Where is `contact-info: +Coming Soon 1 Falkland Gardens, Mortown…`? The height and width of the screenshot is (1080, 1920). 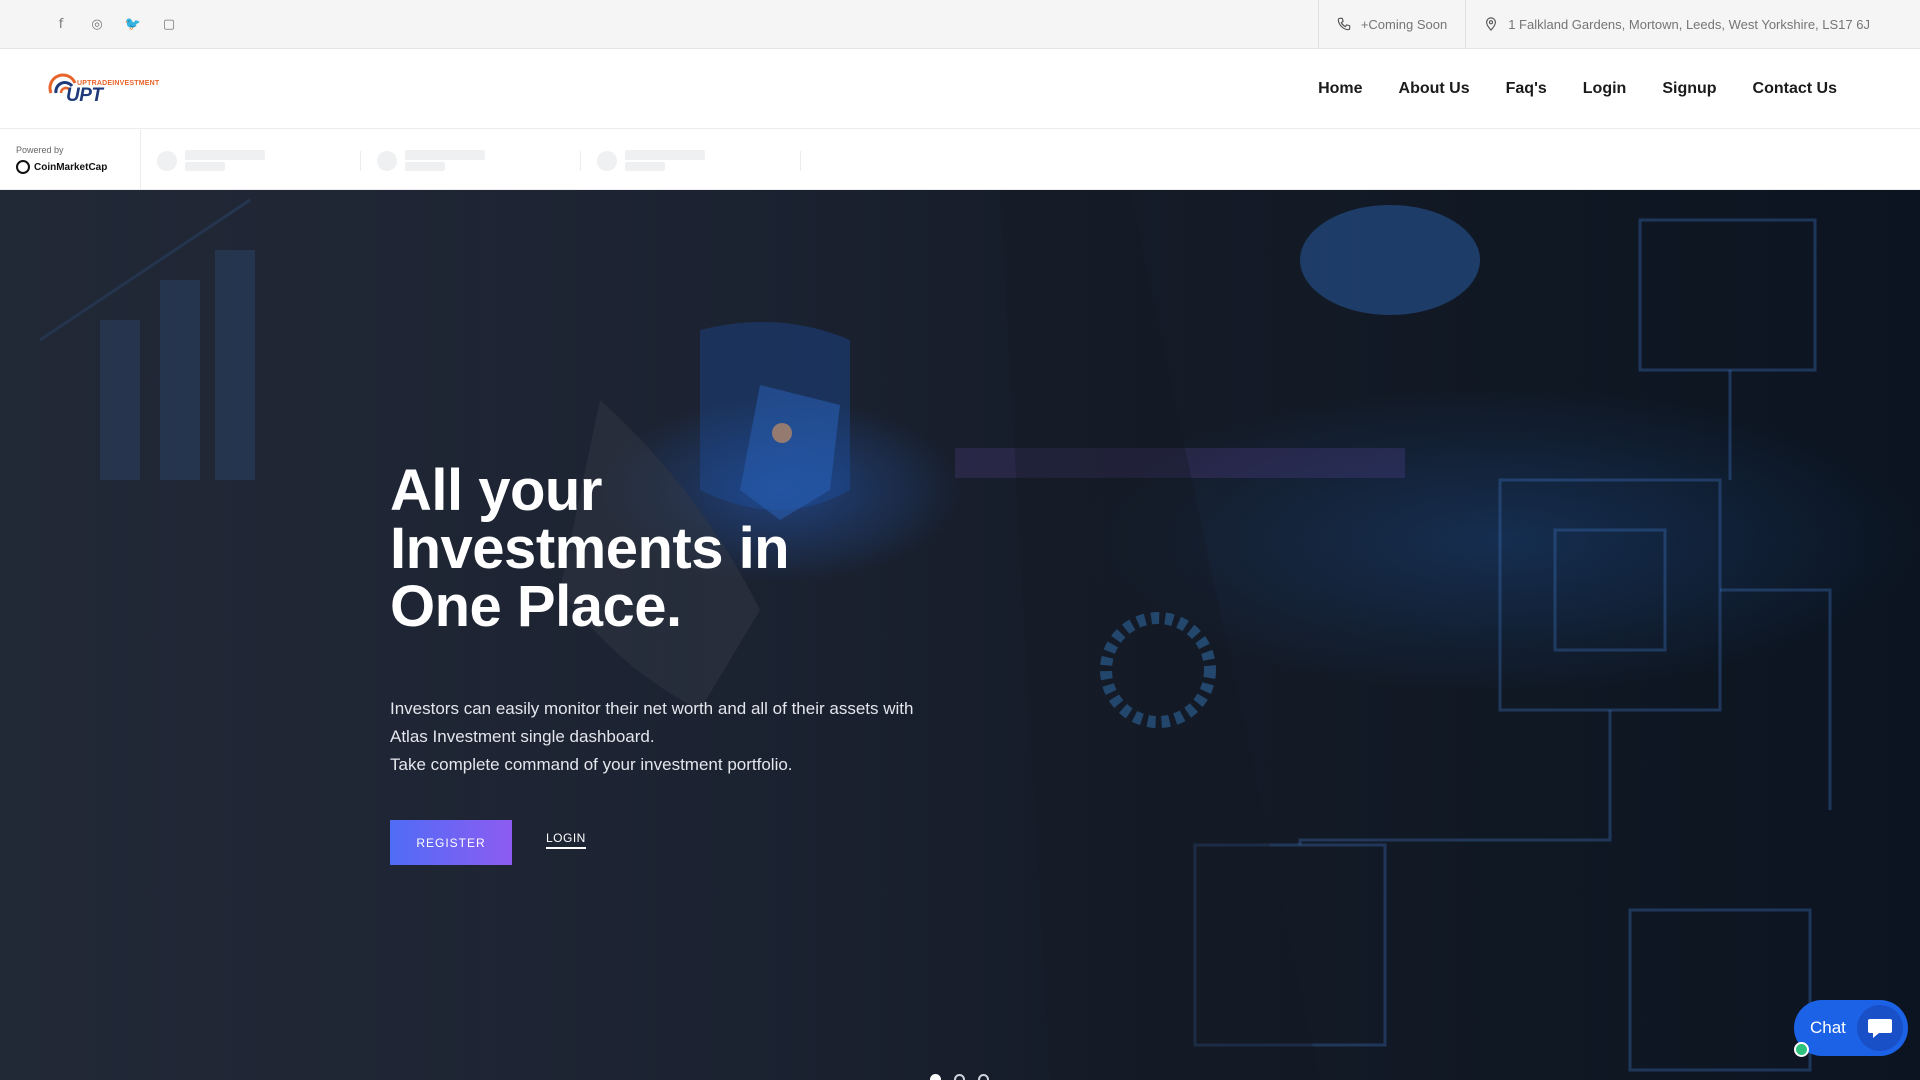 contact-info: +Coming Soon 1 Falkland Gardens, Mortown… is located at coordinates (1618, 24).